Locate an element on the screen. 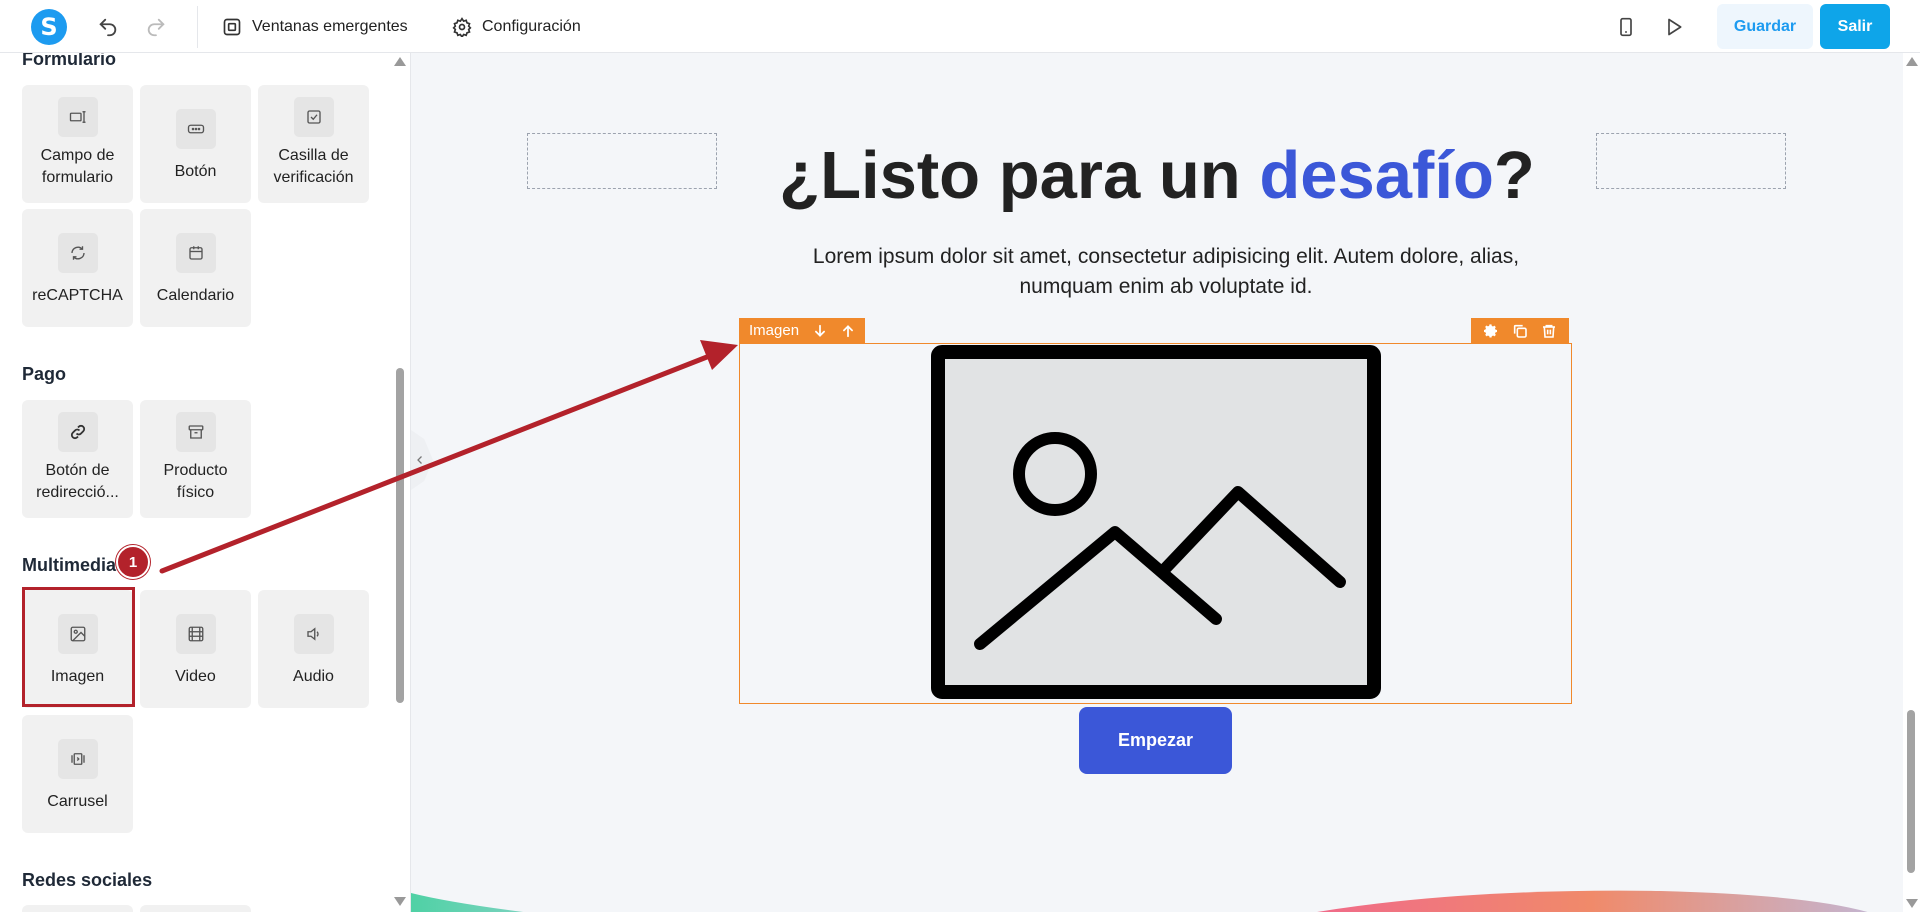  film-icon is located at coordinates (195, 634).